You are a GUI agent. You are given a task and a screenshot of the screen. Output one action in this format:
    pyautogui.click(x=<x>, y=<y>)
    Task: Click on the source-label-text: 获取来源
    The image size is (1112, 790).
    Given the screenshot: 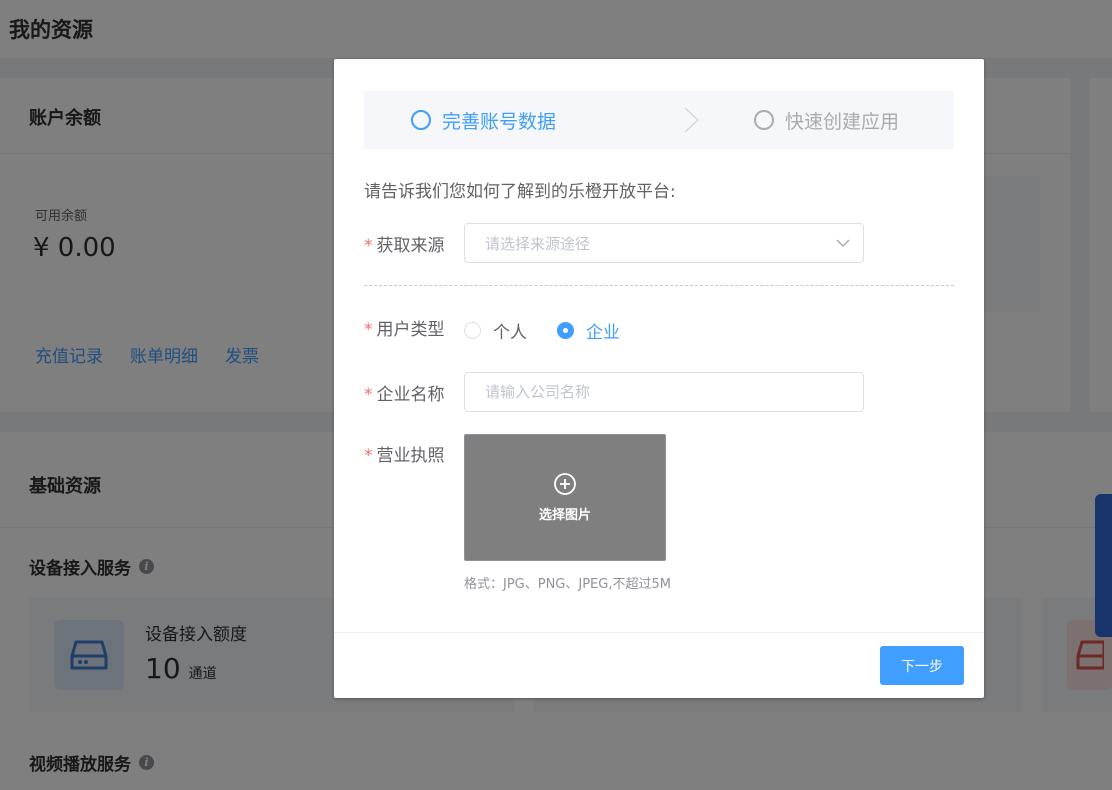 What is the action you would take?
    pyautogui.click(x=410, y=245)
    